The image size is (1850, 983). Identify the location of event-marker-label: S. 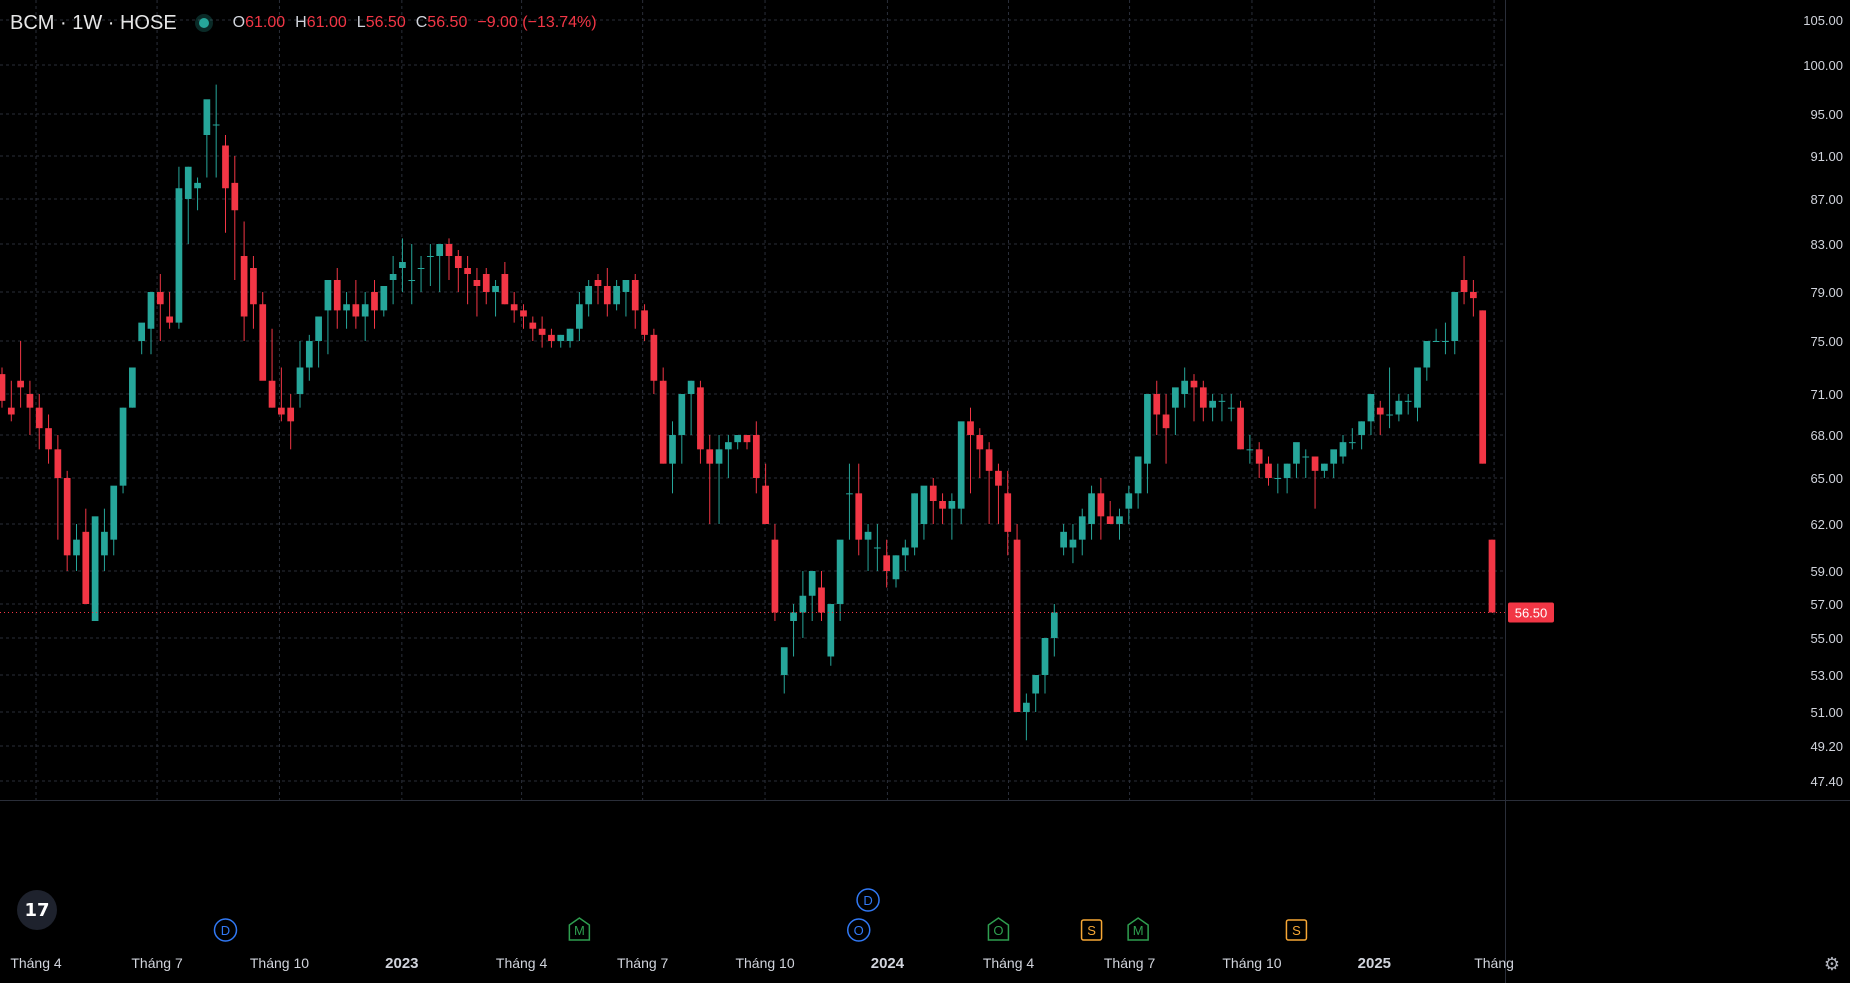
(1296, 930).